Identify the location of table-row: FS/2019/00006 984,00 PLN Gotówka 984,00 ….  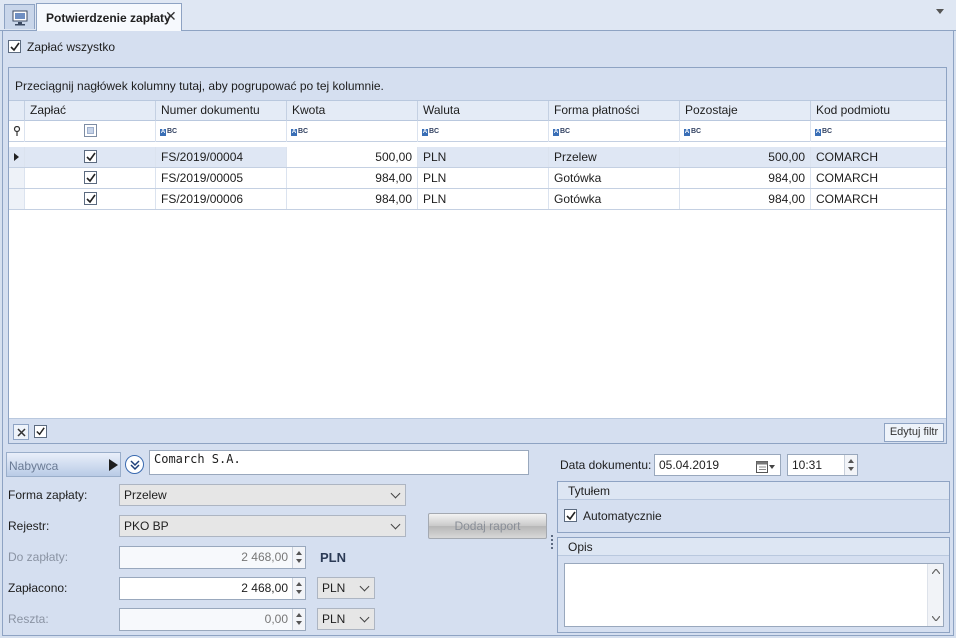
(477, 199).